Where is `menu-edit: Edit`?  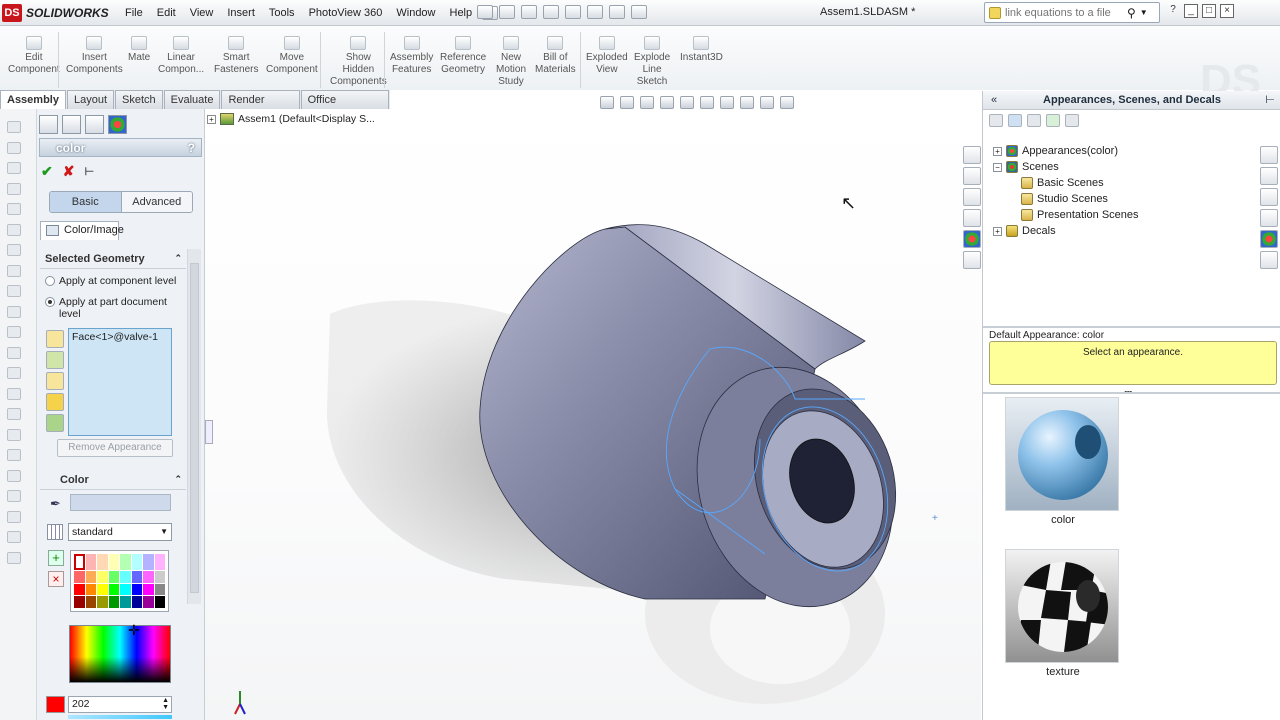
menu-edit: Edit is located at coordinates (166, 13).